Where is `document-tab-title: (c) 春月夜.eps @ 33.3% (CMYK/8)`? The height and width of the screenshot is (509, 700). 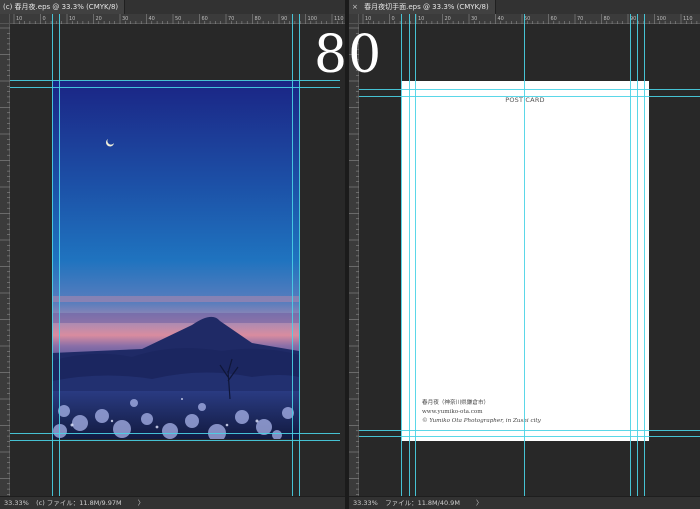
document-tab-title: (c) 春月夜.eps @ 33.3% (CMYK/8) is located at coordinates (61, 7).